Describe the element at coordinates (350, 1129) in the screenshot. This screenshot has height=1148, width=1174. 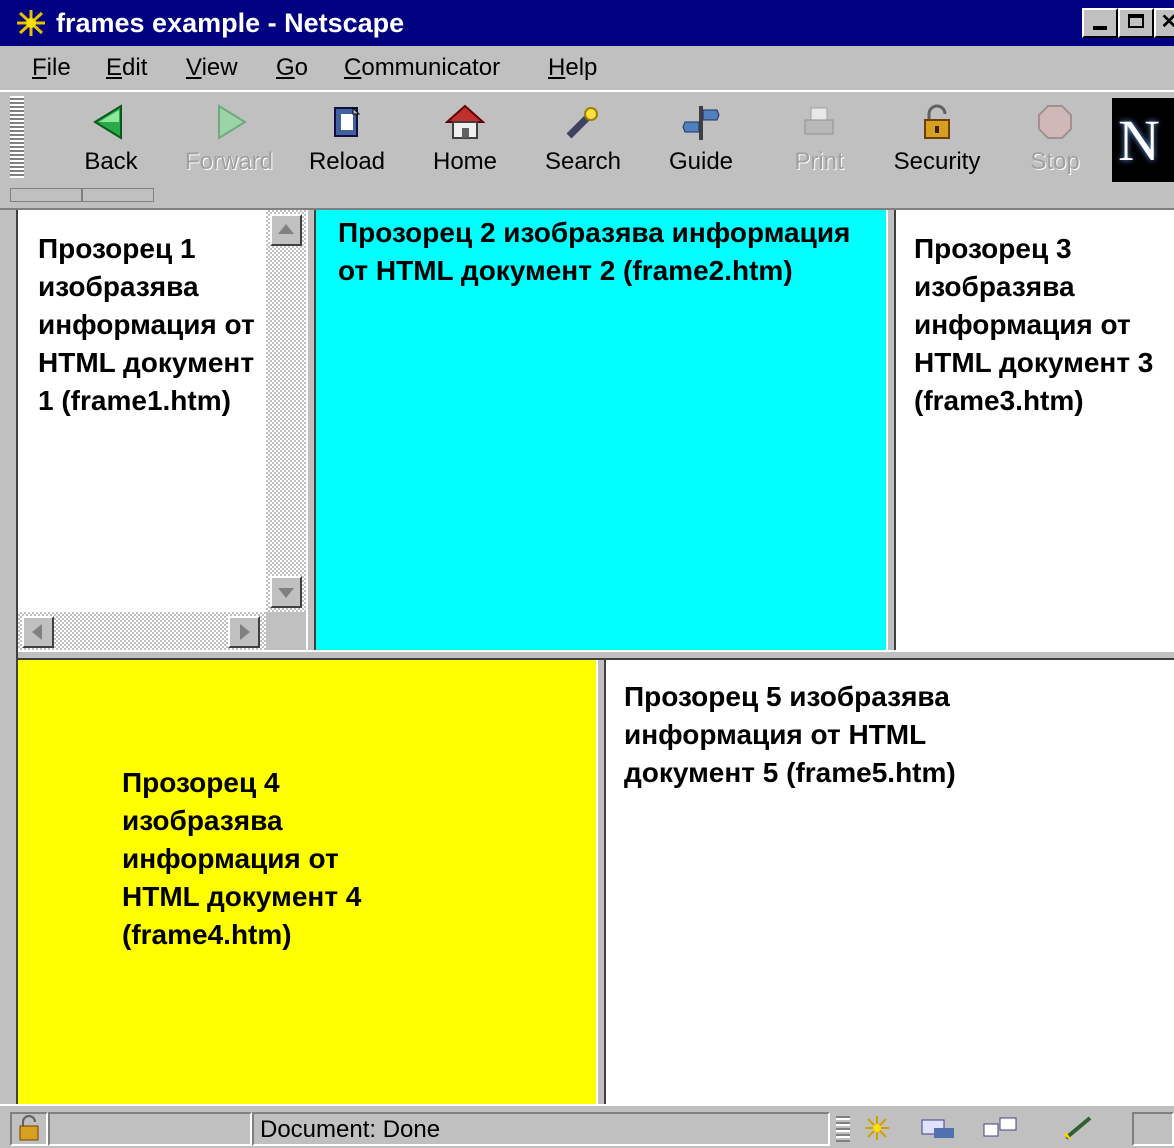
I see `status-text: Document: Done` at that location.